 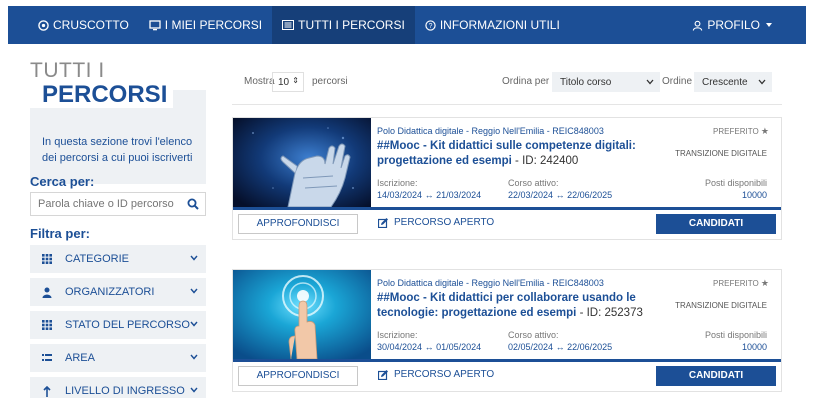 I want to click on order-label: Ordine, so click(x=677, y=81).